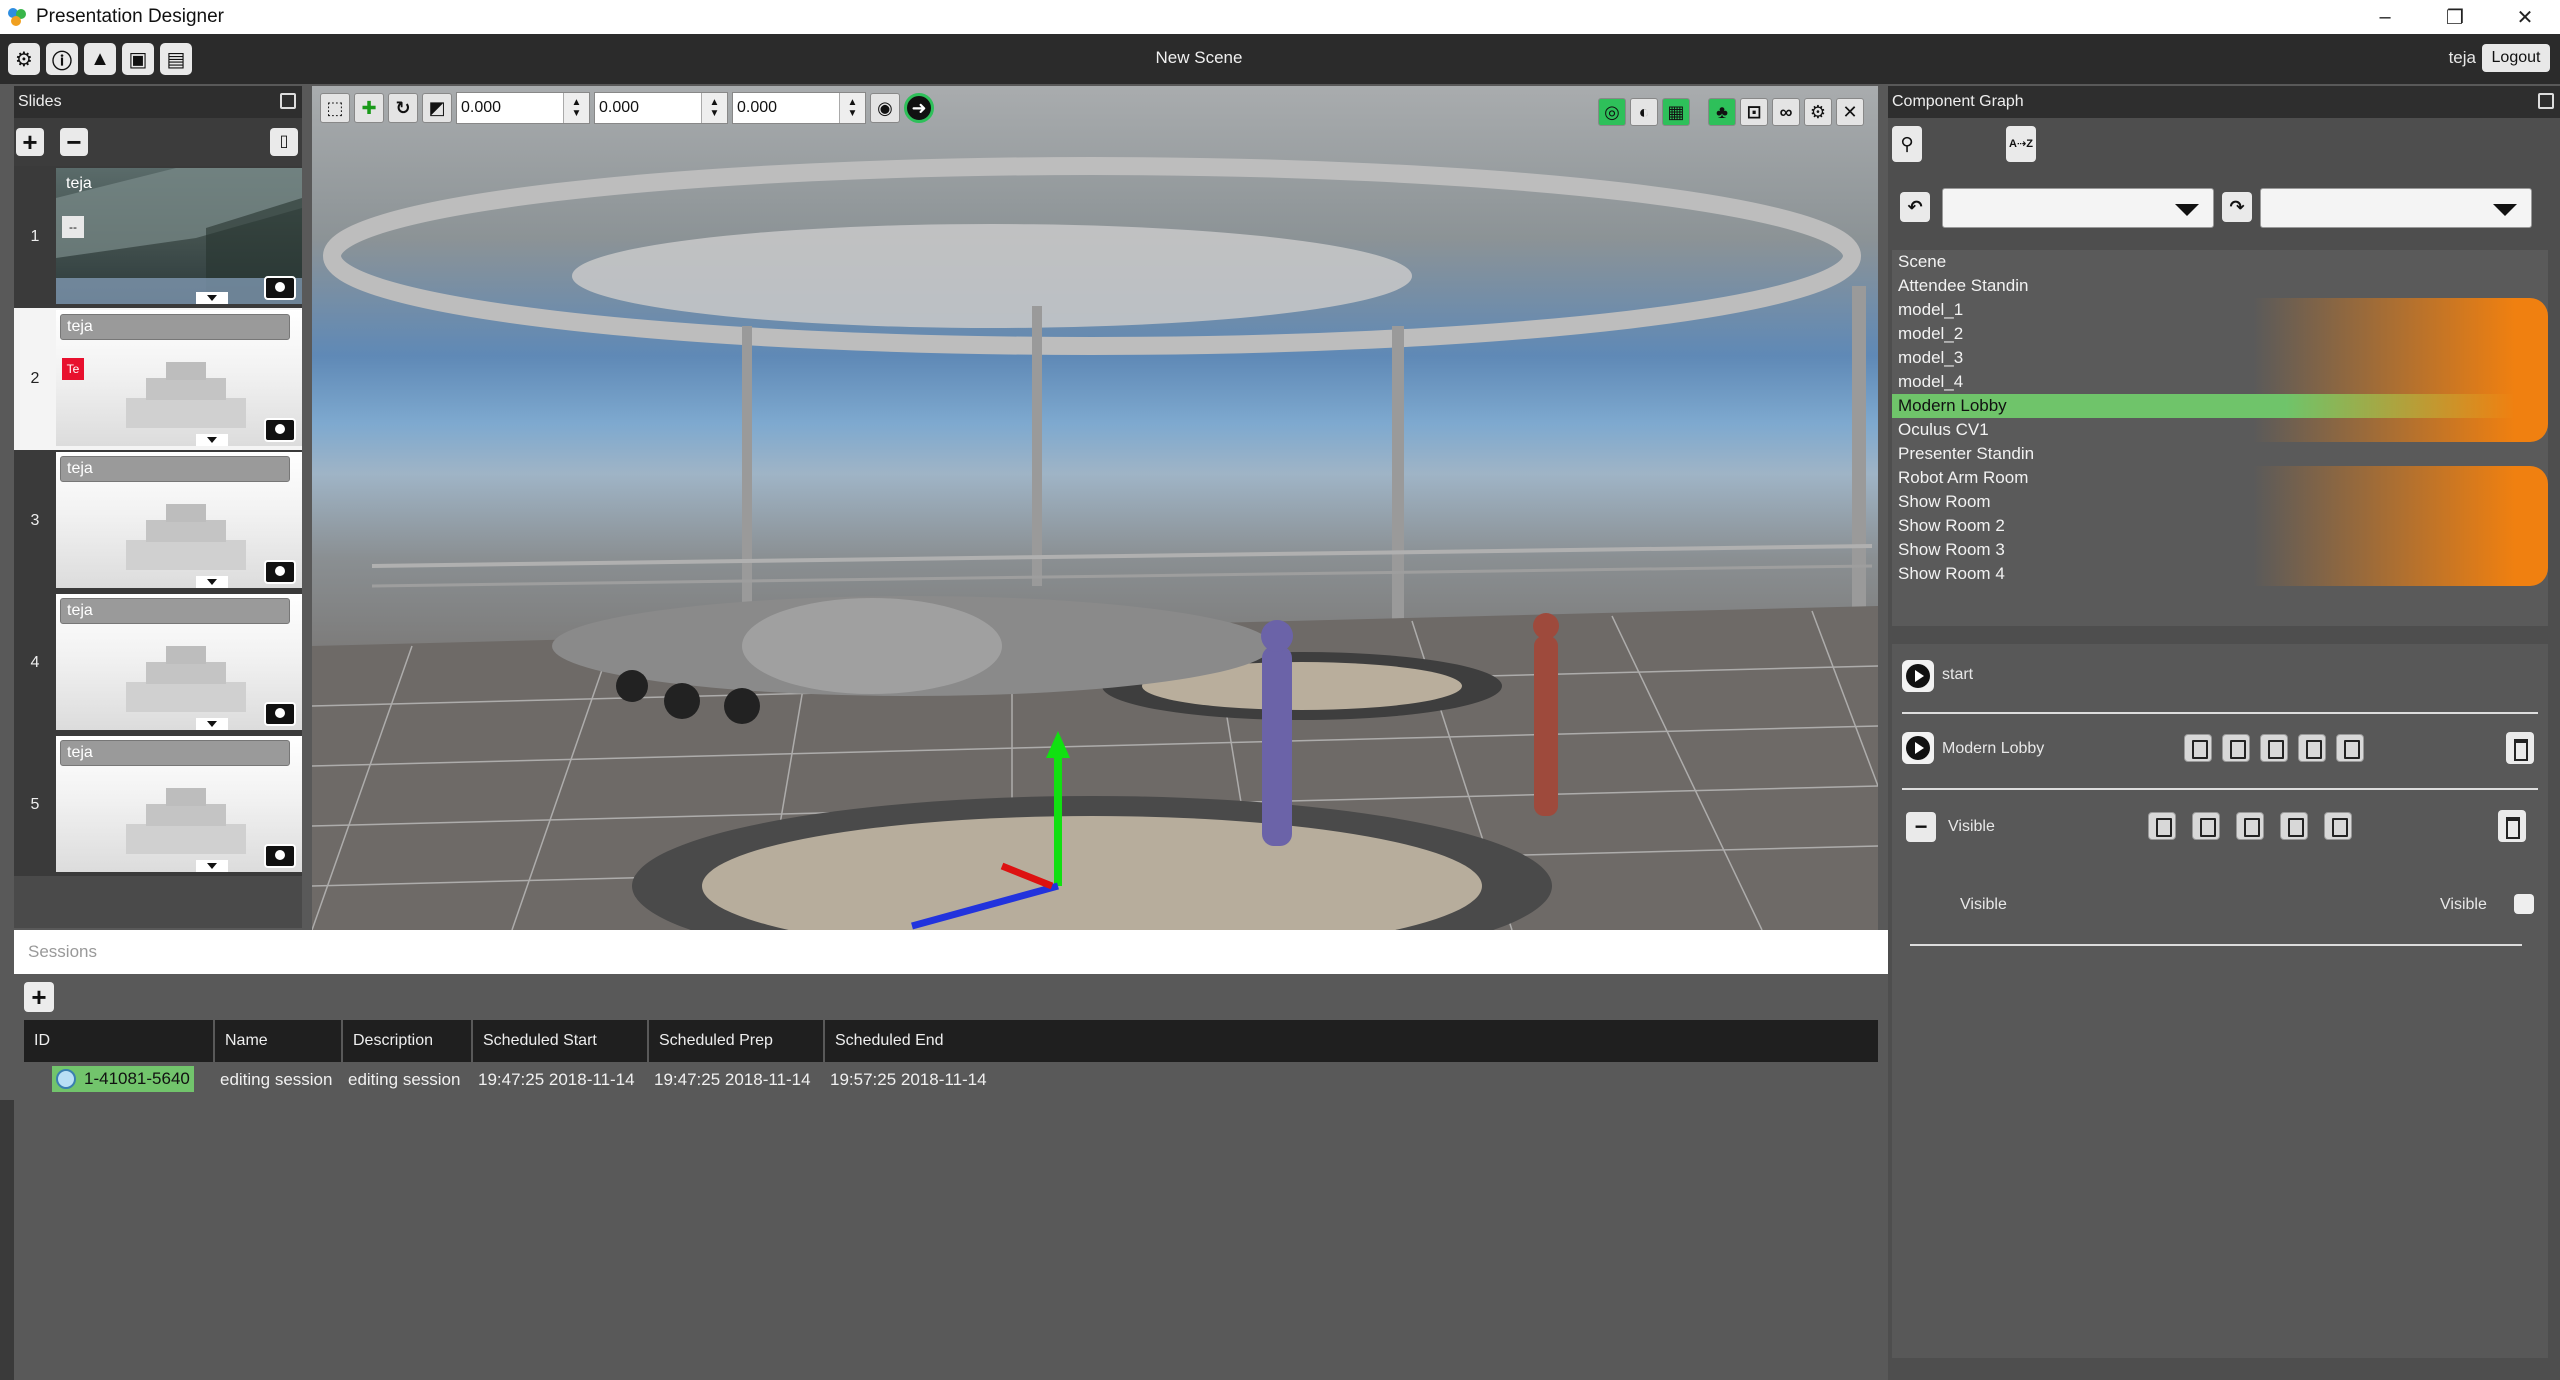  What do you see at coordinates (736, 1041) in the screenshot?
I see `column-header-scheduled-prep: Scheduled Prep` at bounding box center [736, 1041].